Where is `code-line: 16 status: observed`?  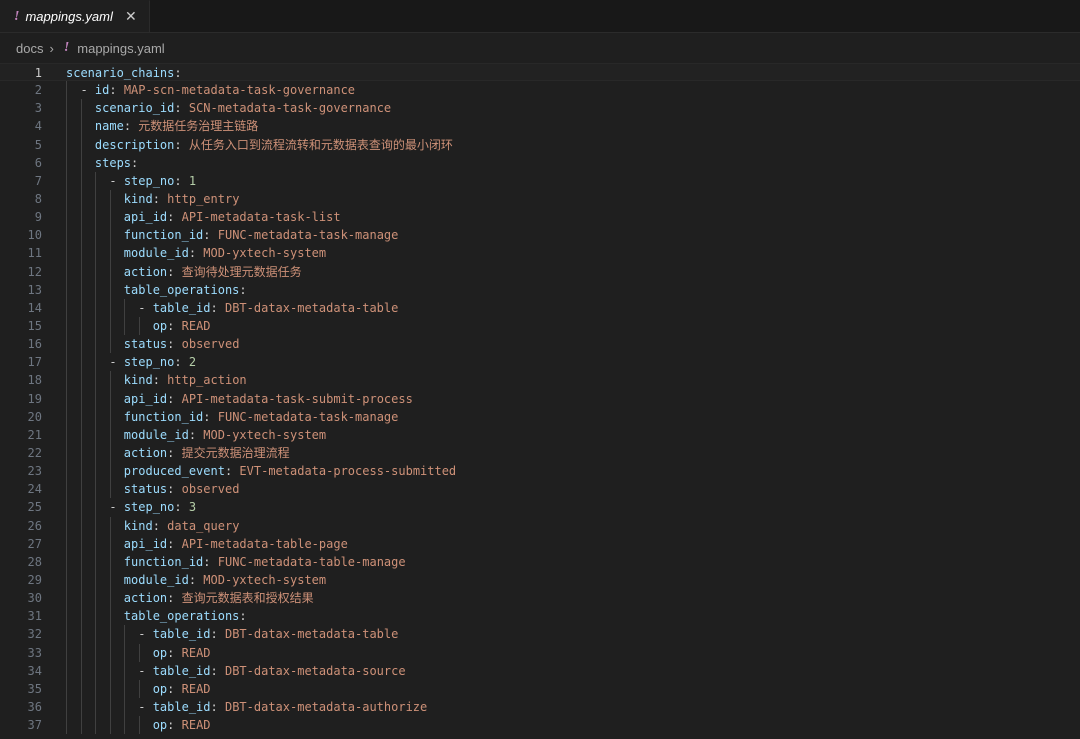 code-line: 16 status: observed is located at coordinates (540, 344).